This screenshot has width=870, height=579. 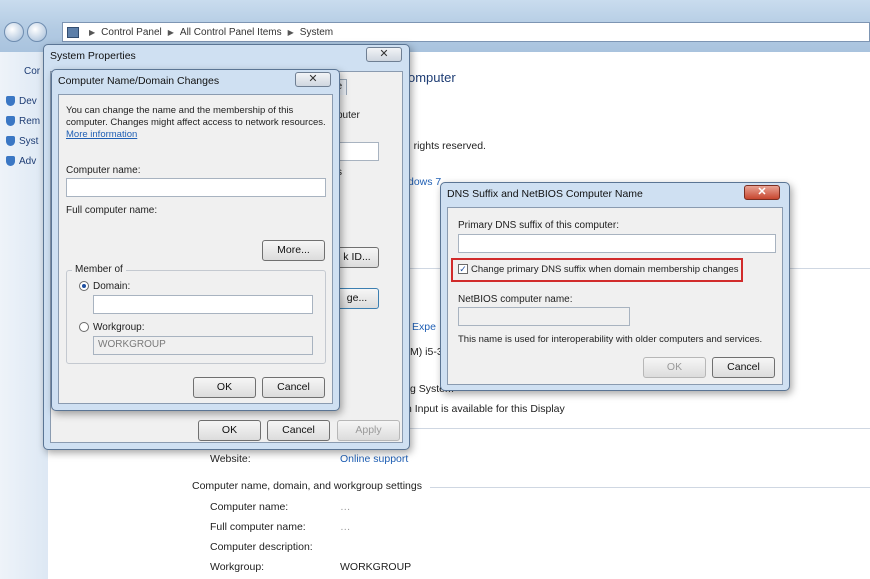 I want to click on task-link-remote: Rem, so click(x=23, y=121).